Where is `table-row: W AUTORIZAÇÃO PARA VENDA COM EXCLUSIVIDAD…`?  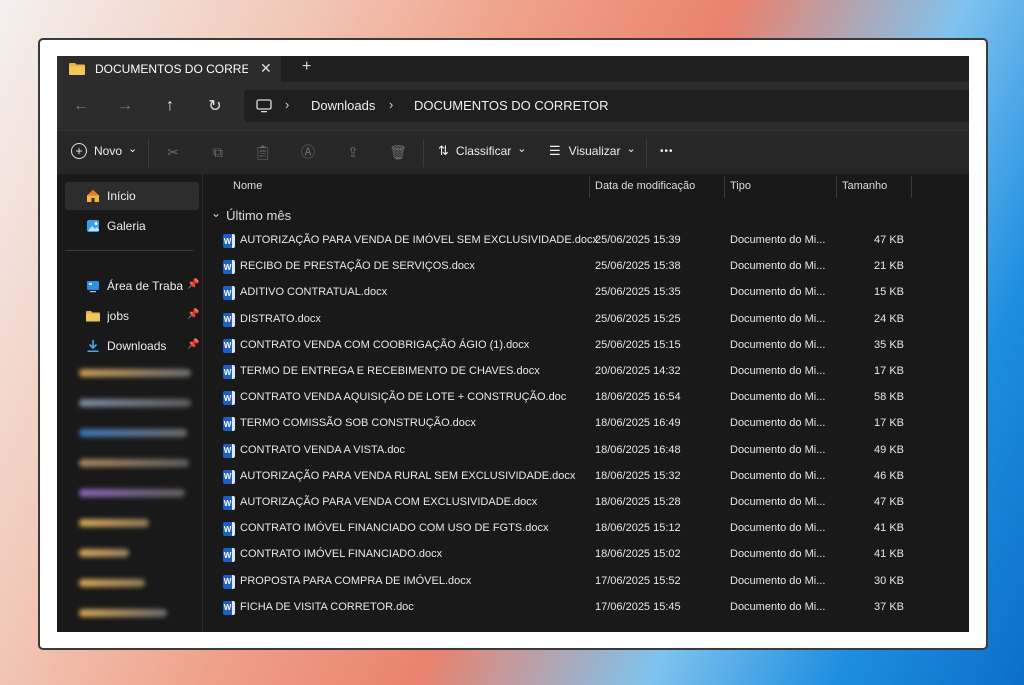 table-row: W AUTORIZAÇÃO PARA VENDA COM EXCLUSIVIDAD… is located at coordinates (586, 503).